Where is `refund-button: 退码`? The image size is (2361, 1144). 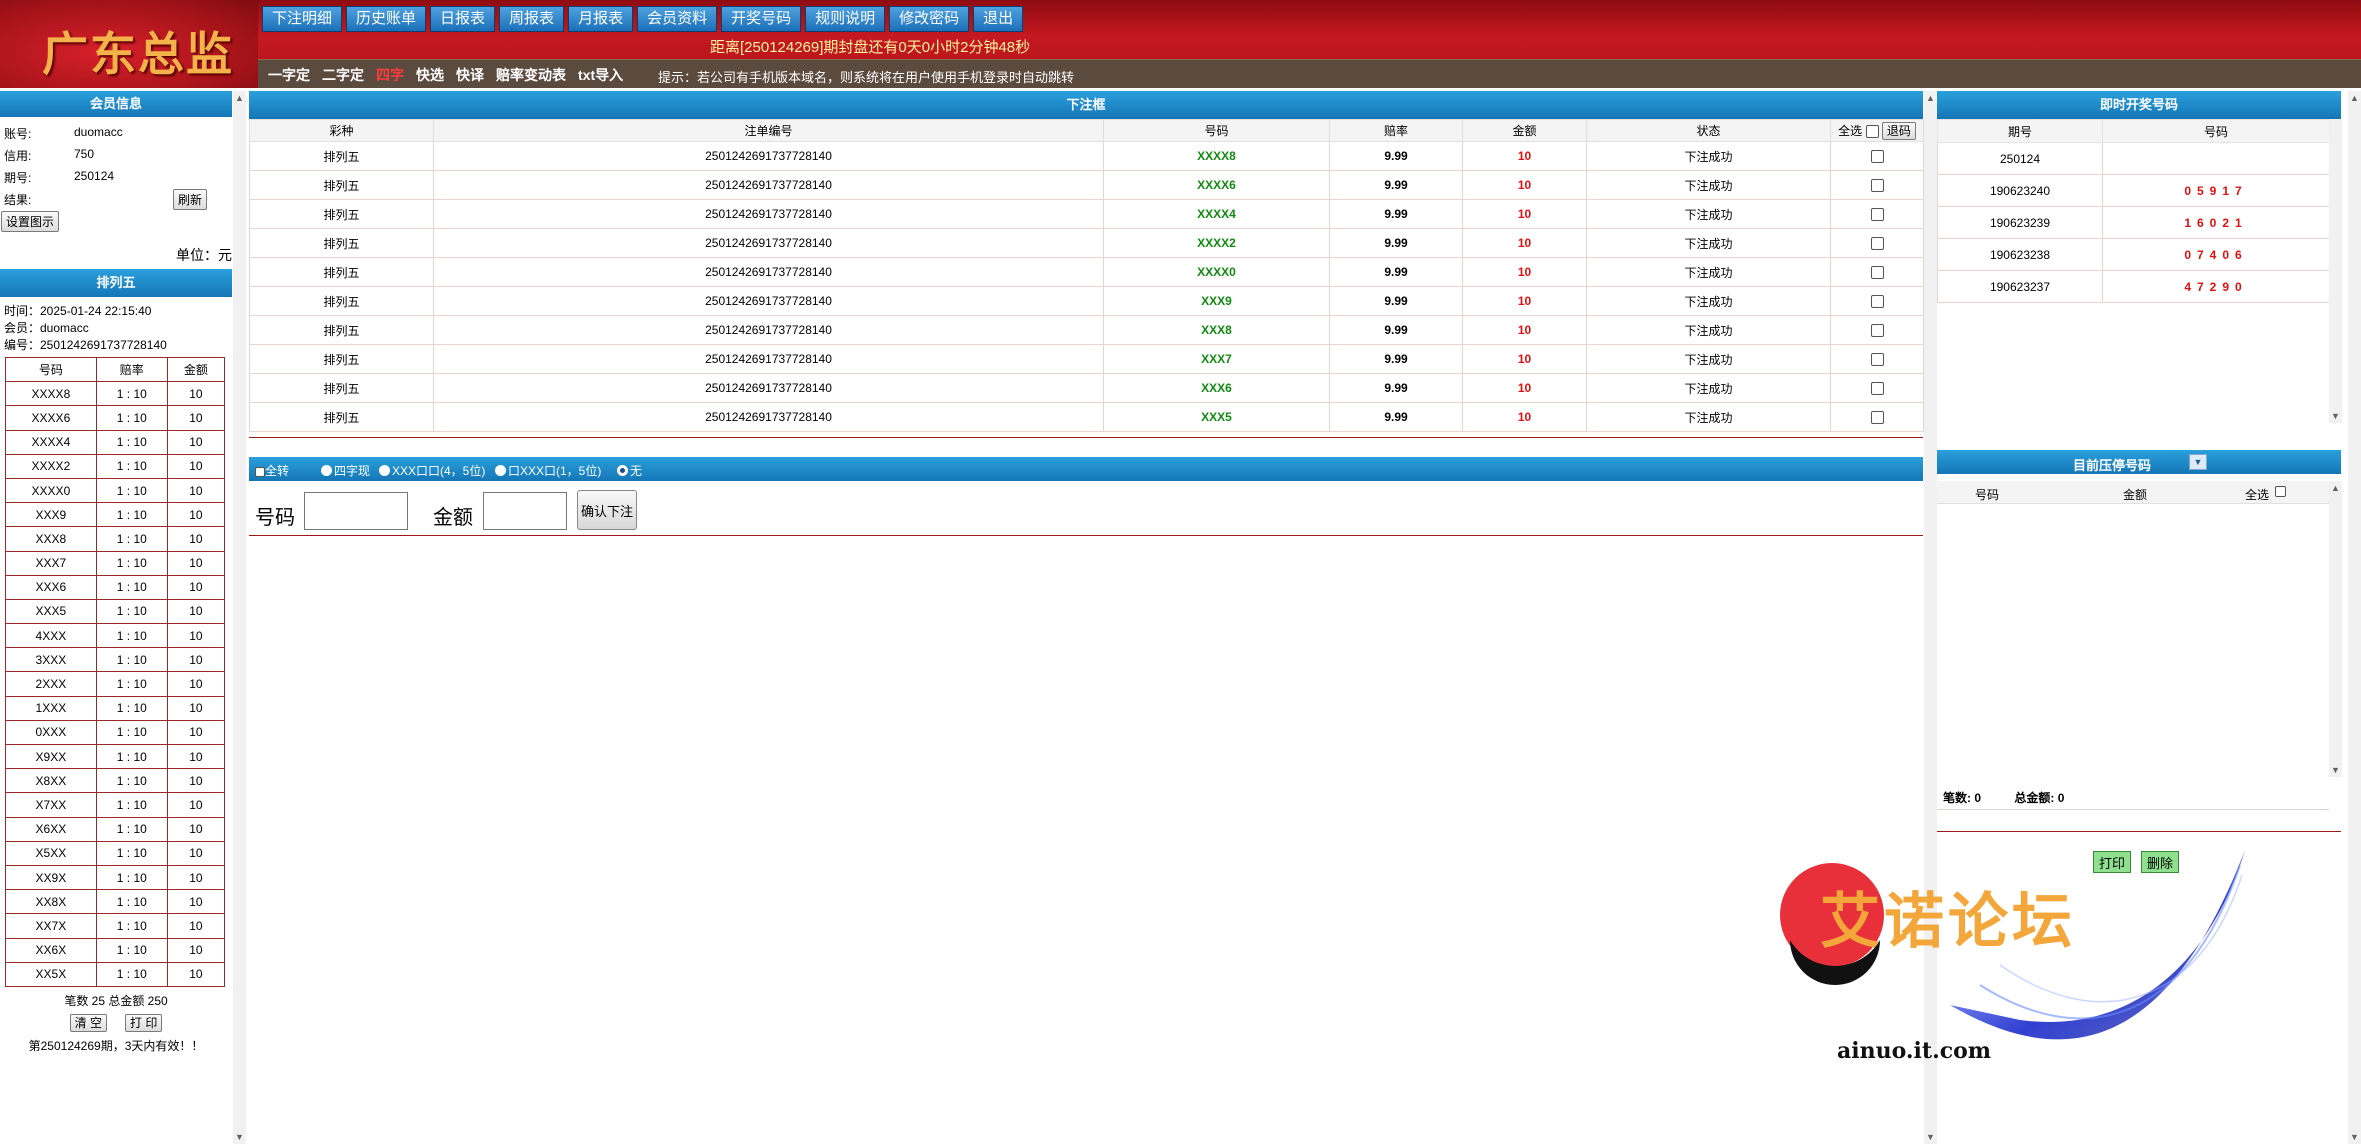
refund-button: 退码 is located at coordinates (1898, 131).